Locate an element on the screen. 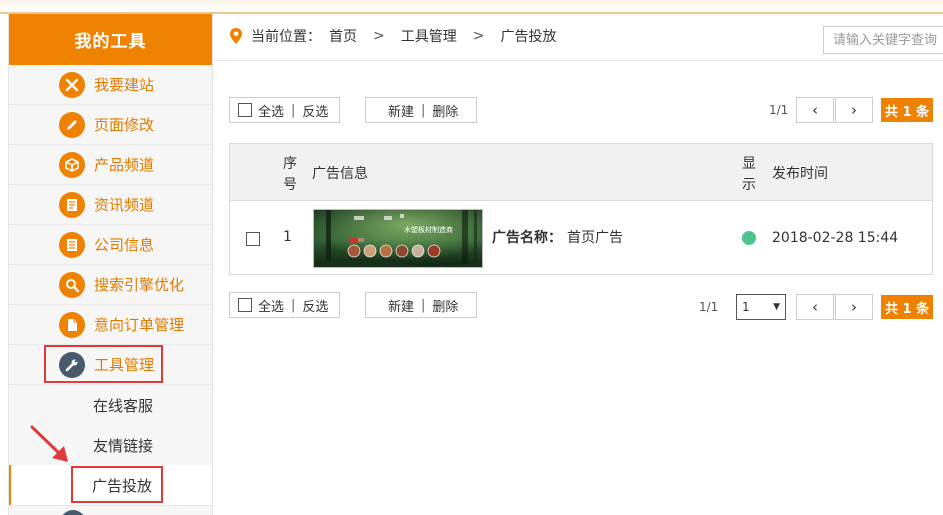 Image resolution: width=943 pixels, height=515 pixels. dropdown-arrow-icon: ▼ is located at coordinates (776, 307).